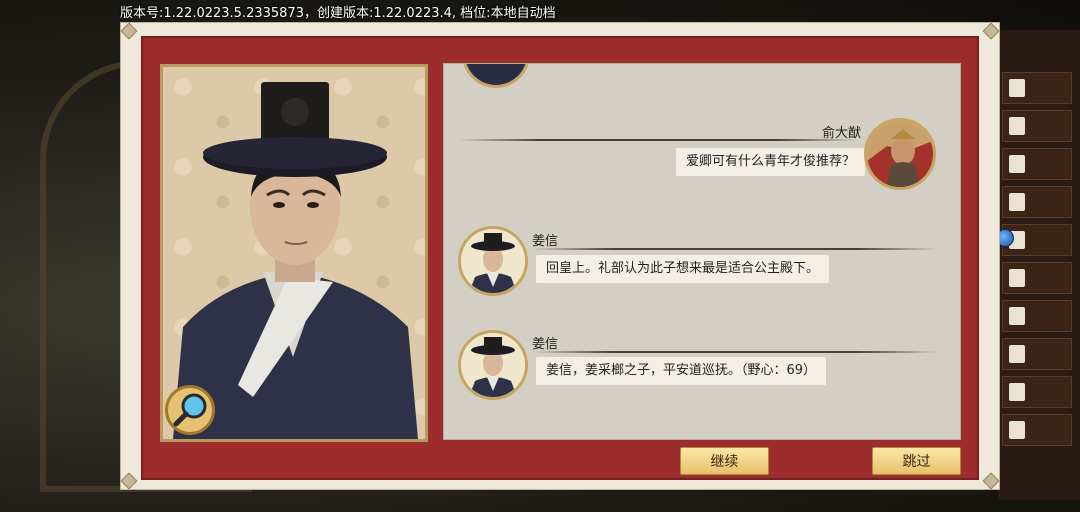 Image resolution: width=1080 pixels, height=512 pixels. Describe the element at coordinates (683, 269) in the screenshot. I see `message-bubble: 回皇上。礼部认为此子想来最是适合公主殿下。` at that location.